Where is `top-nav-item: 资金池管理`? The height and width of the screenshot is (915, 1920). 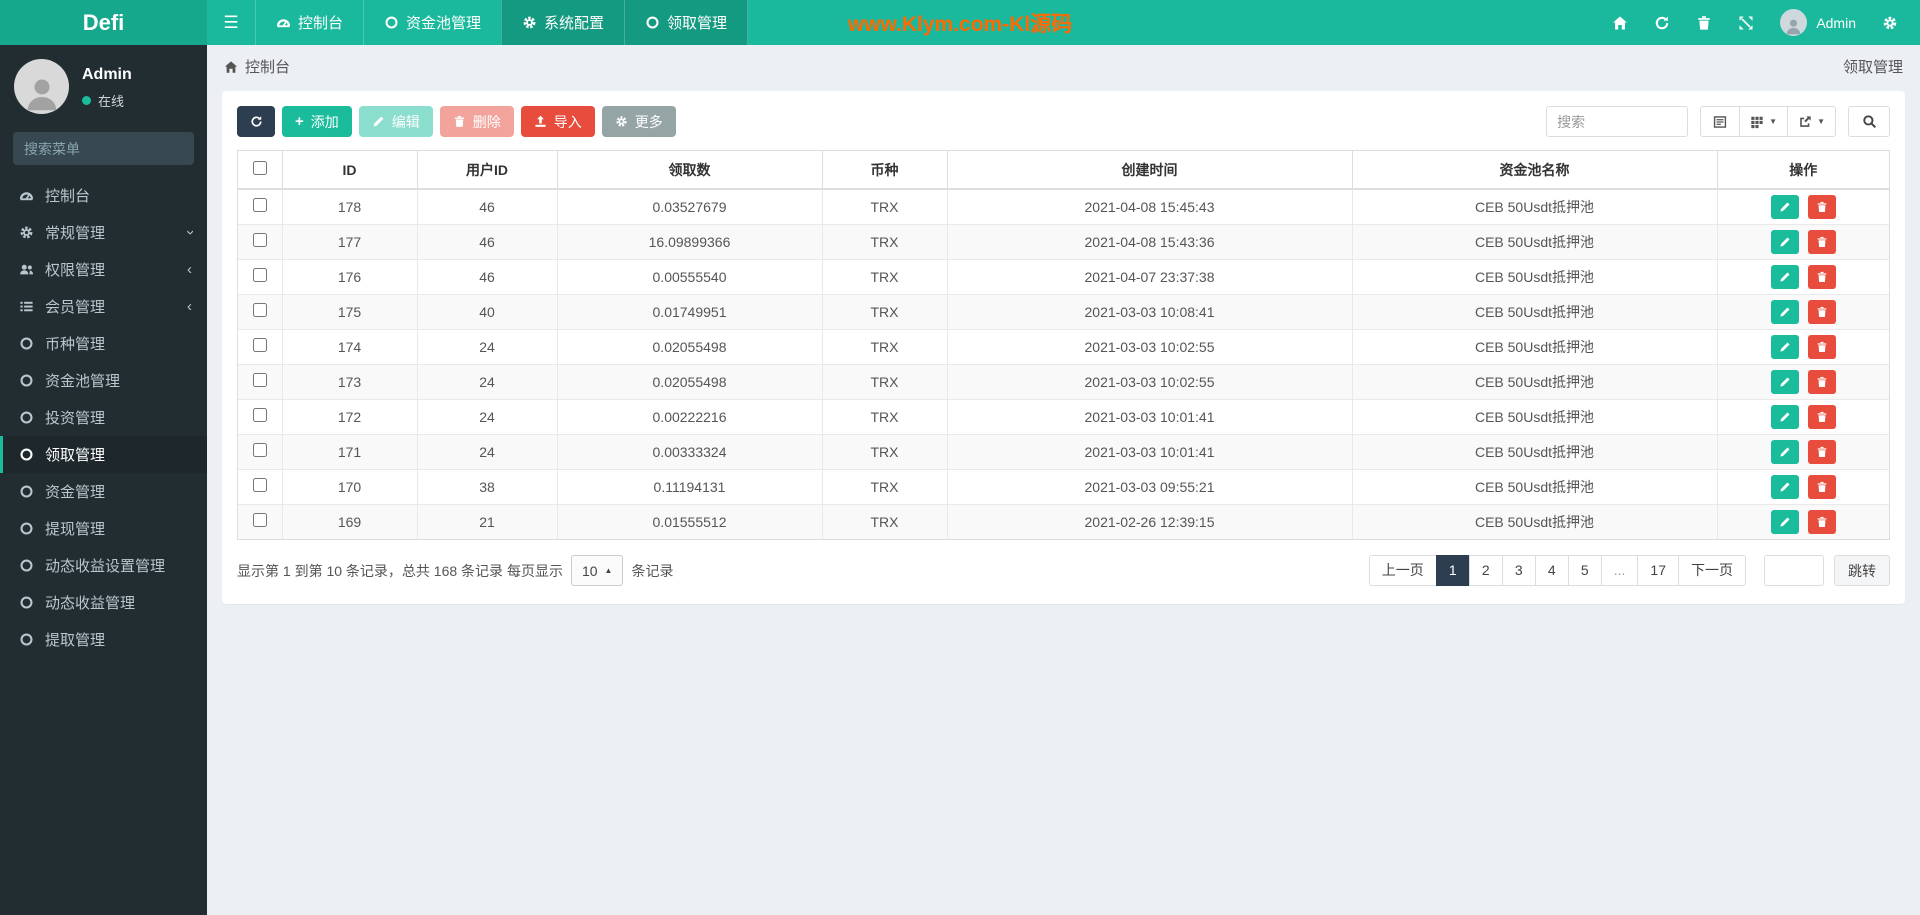
top-nav-item: 资金池管理 is located at coordinates (432, 22).